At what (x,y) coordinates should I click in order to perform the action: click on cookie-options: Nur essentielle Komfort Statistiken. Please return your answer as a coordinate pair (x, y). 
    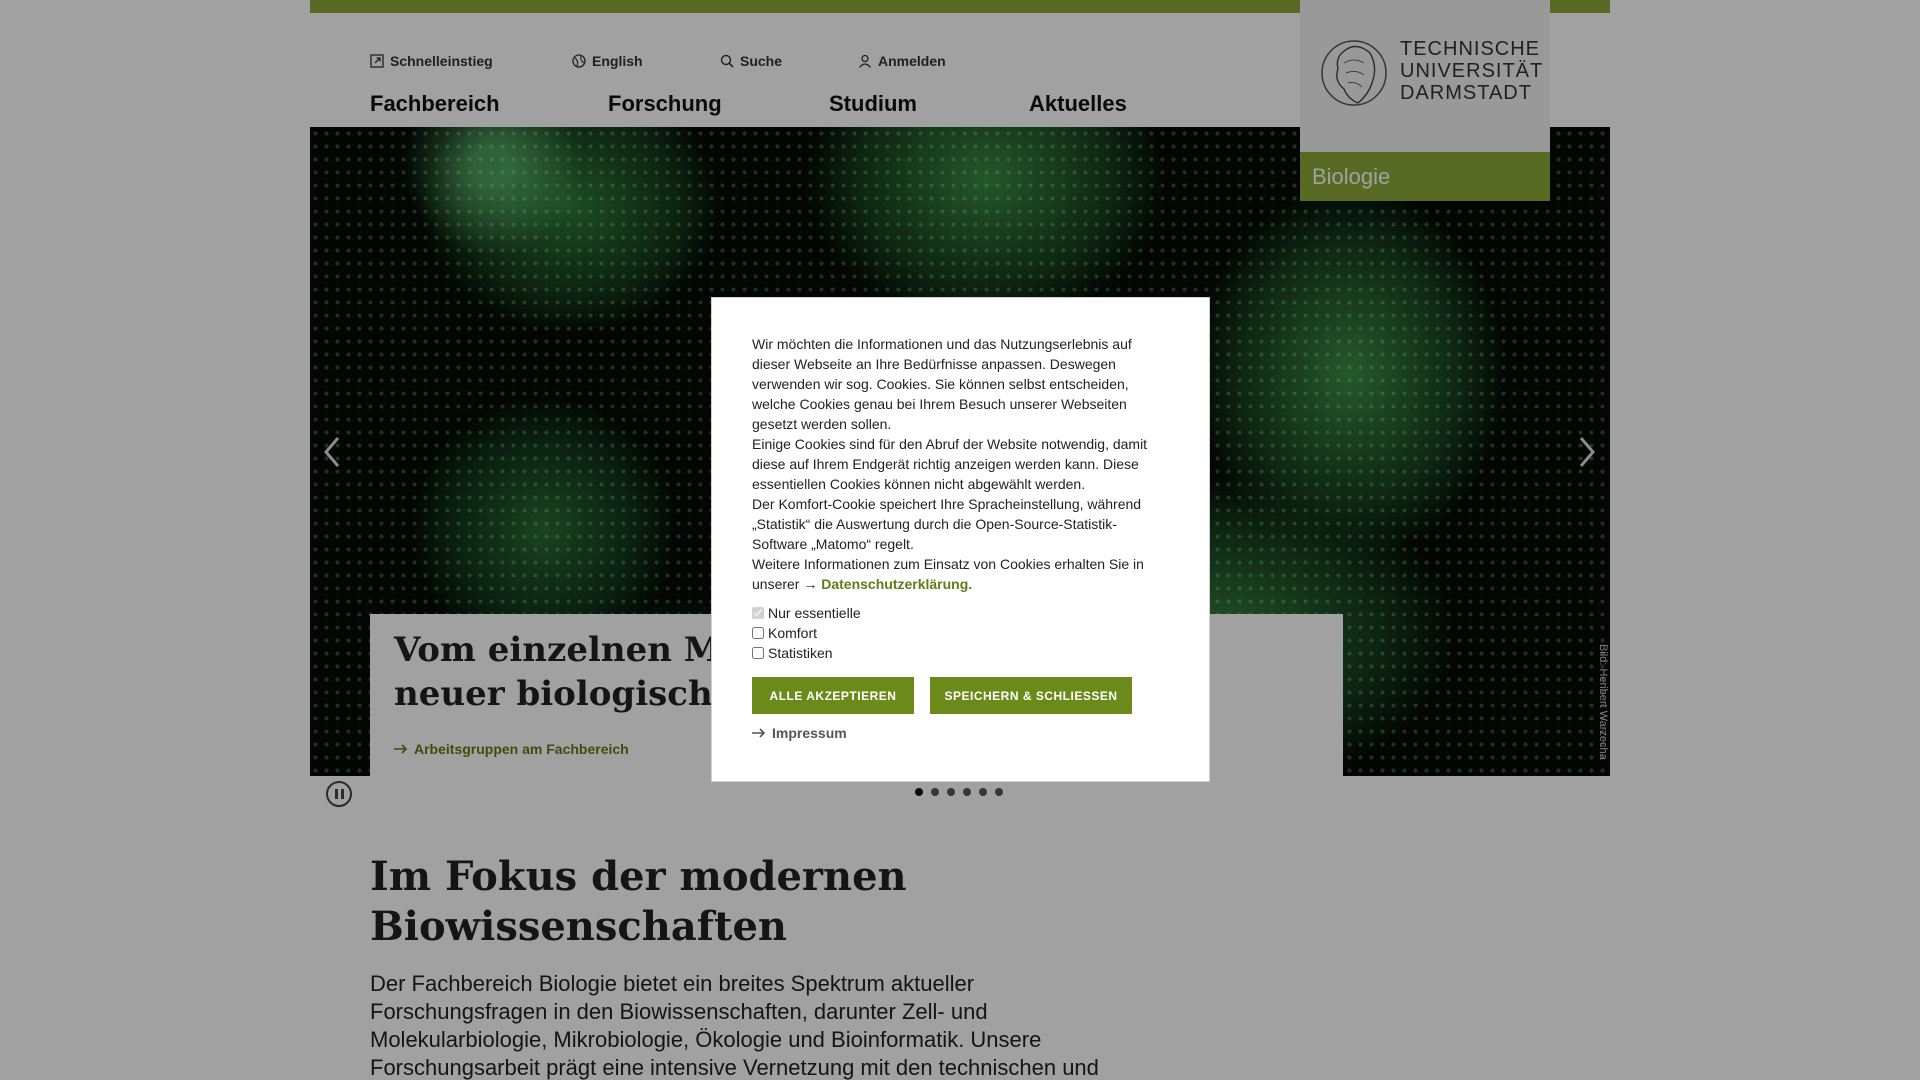
    Looking at the image, I should click on (806, 633).